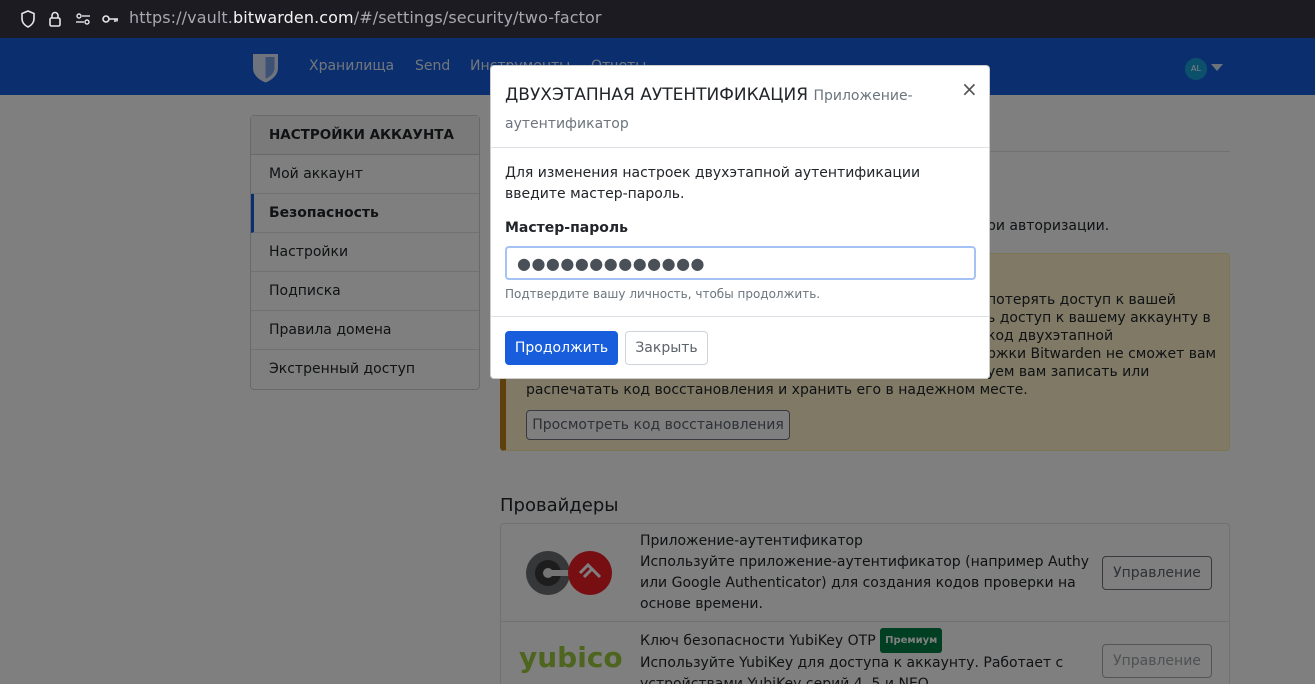  Describe the element at coordinates (293, 17) in the screenshot. I see `url-domain: bitwarden.com` at that location.